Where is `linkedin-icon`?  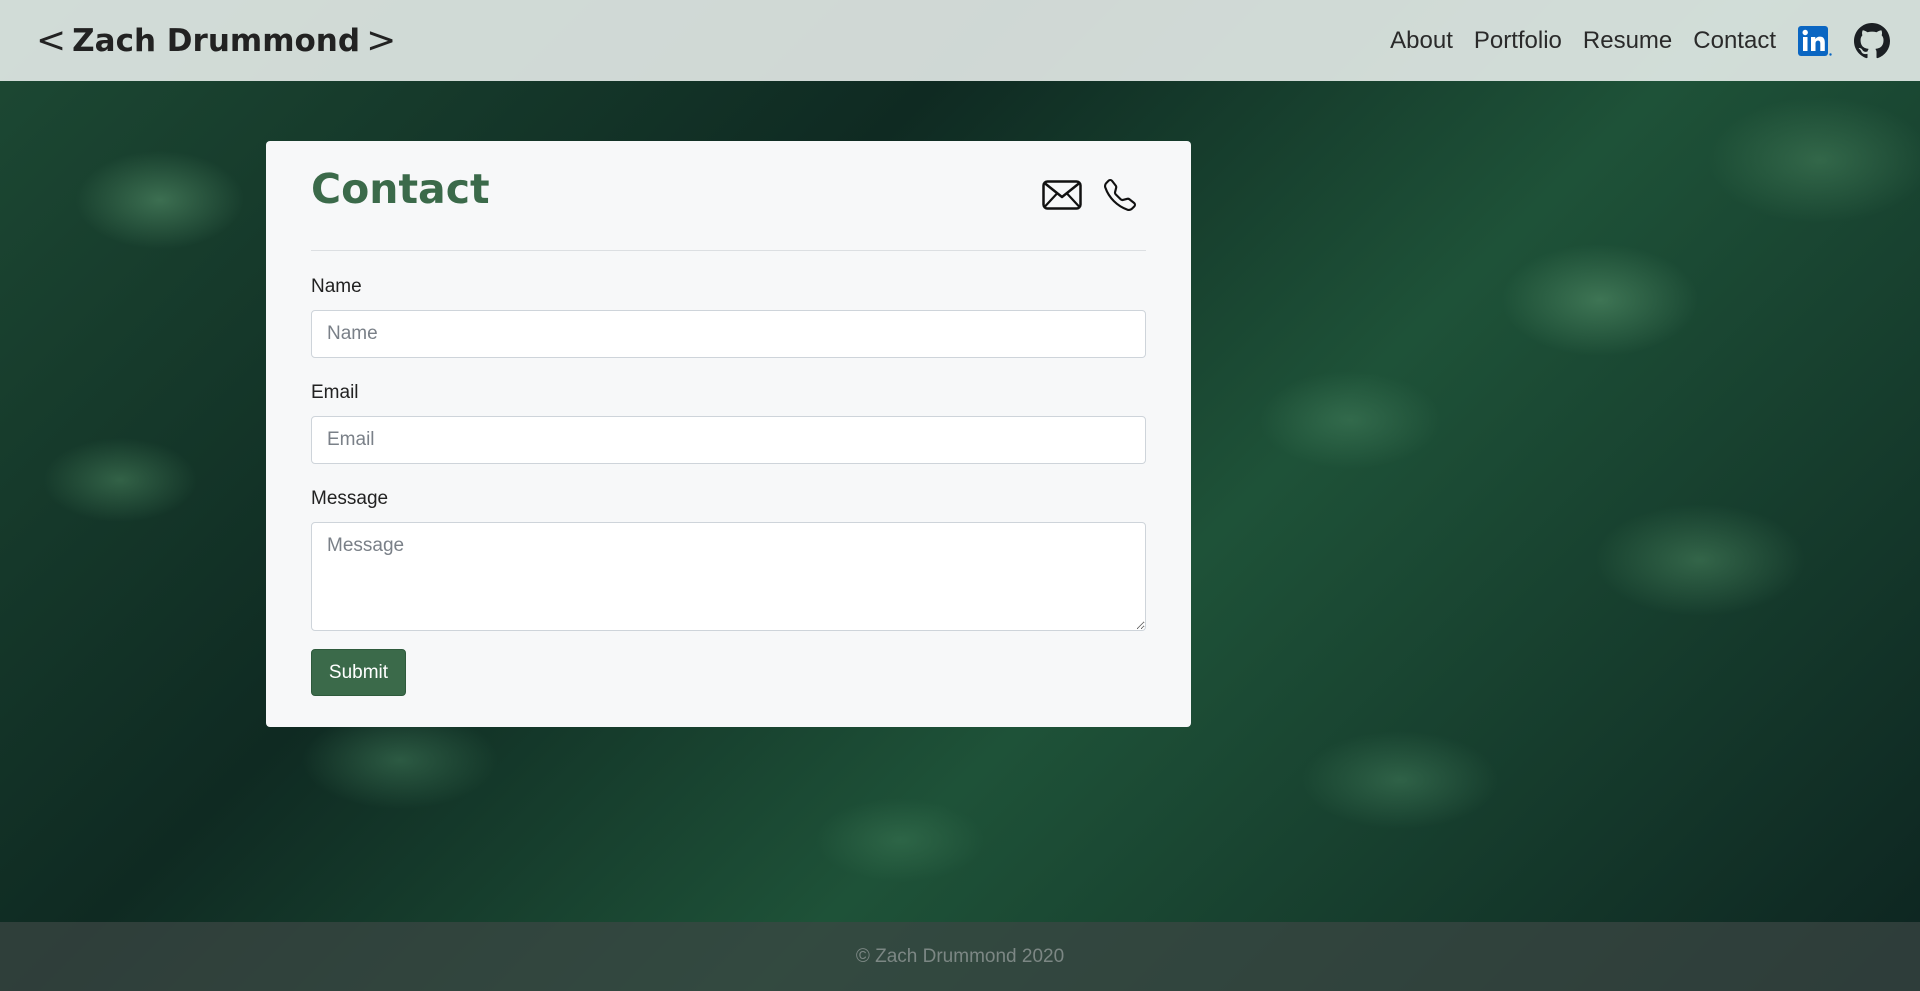 linkedin-icon is located at coordinates (1815, 41).